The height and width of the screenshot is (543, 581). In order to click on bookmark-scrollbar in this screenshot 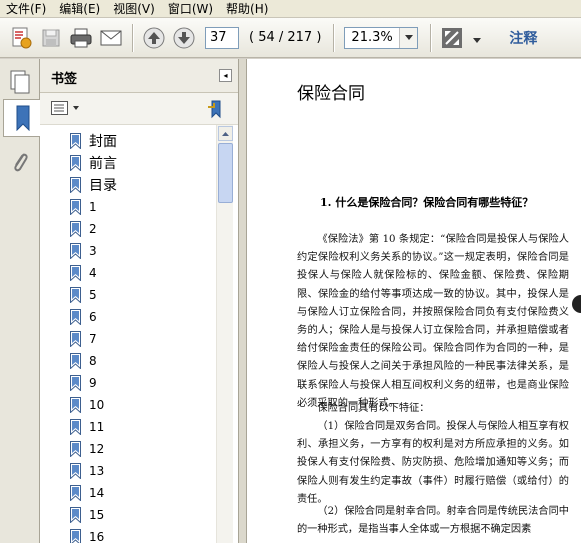, I will do `click(224, 334)`.